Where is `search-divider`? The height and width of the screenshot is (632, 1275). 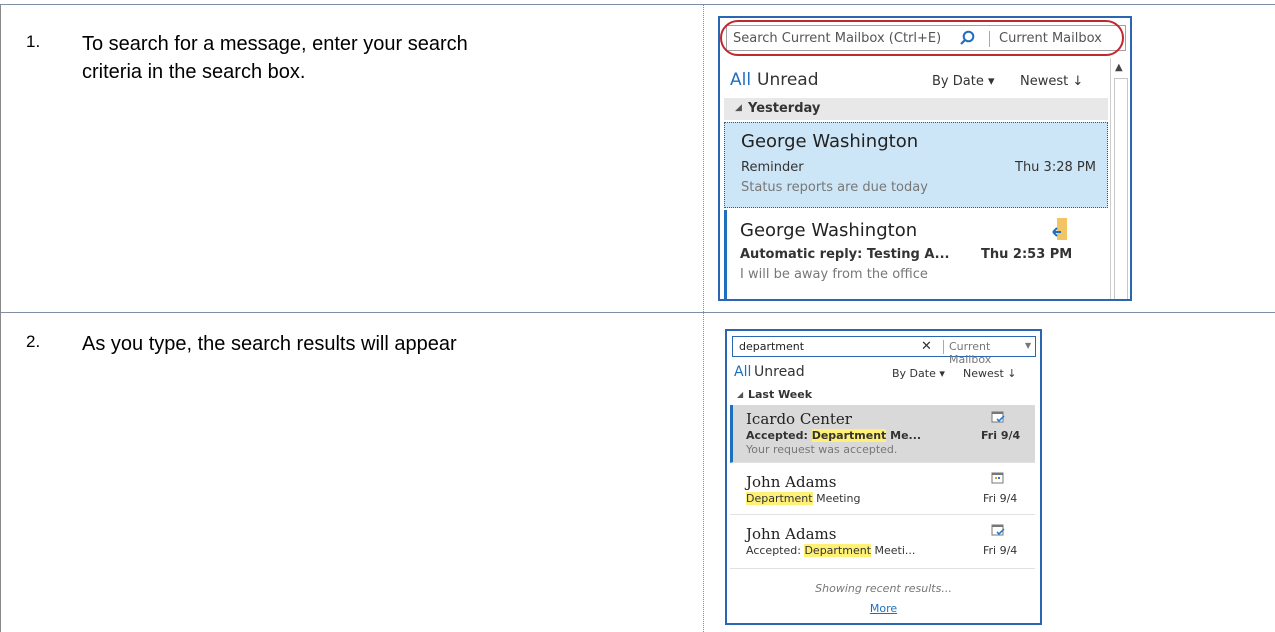
search-divider is located at coordinates (943, 347).